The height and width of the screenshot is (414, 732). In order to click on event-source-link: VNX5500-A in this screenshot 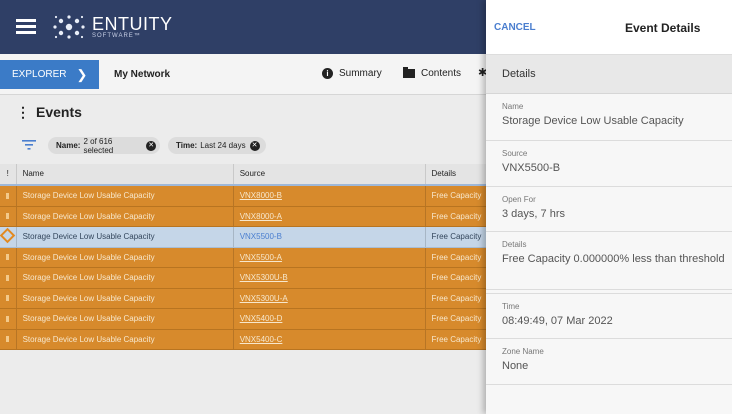, I will do `click(330, 257)`.